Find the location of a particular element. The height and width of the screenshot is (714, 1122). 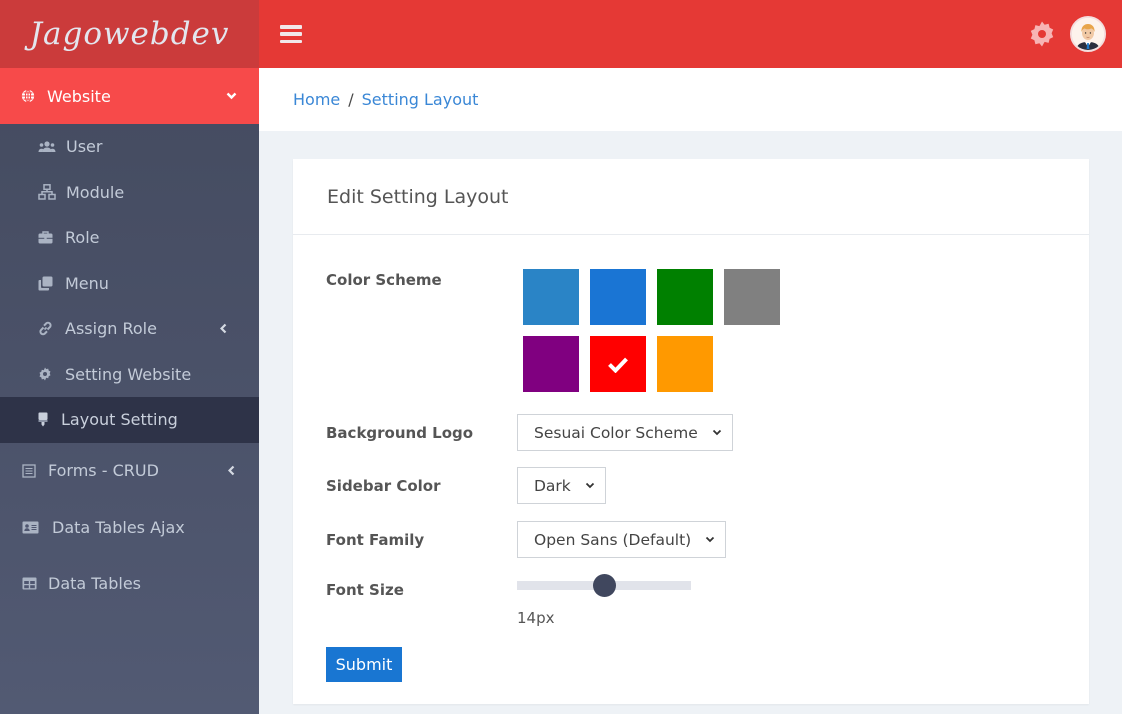

font-family-select: Open Sans (Default) is located at coordinates (622, 539).